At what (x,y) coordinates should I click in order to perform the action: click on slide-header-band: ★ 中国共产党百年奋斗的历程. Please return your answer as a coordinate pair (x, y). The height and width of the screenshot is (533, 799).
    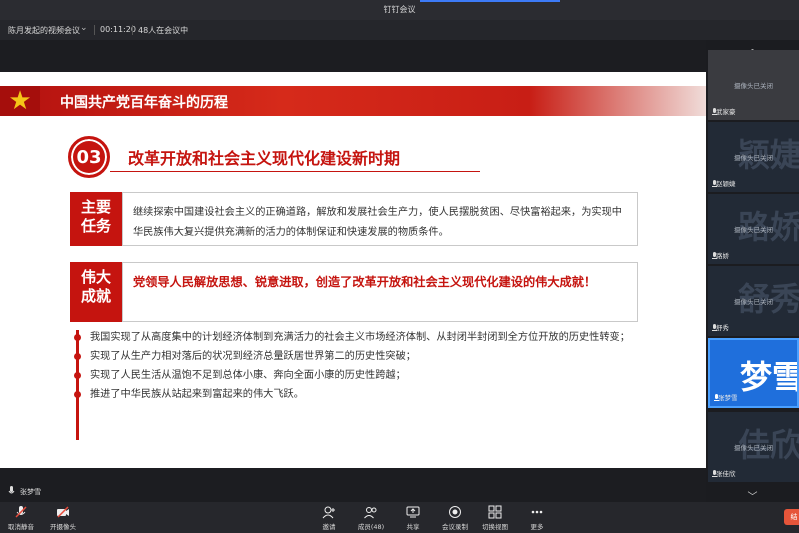
    Looking at the image, I should click on (353, 101).